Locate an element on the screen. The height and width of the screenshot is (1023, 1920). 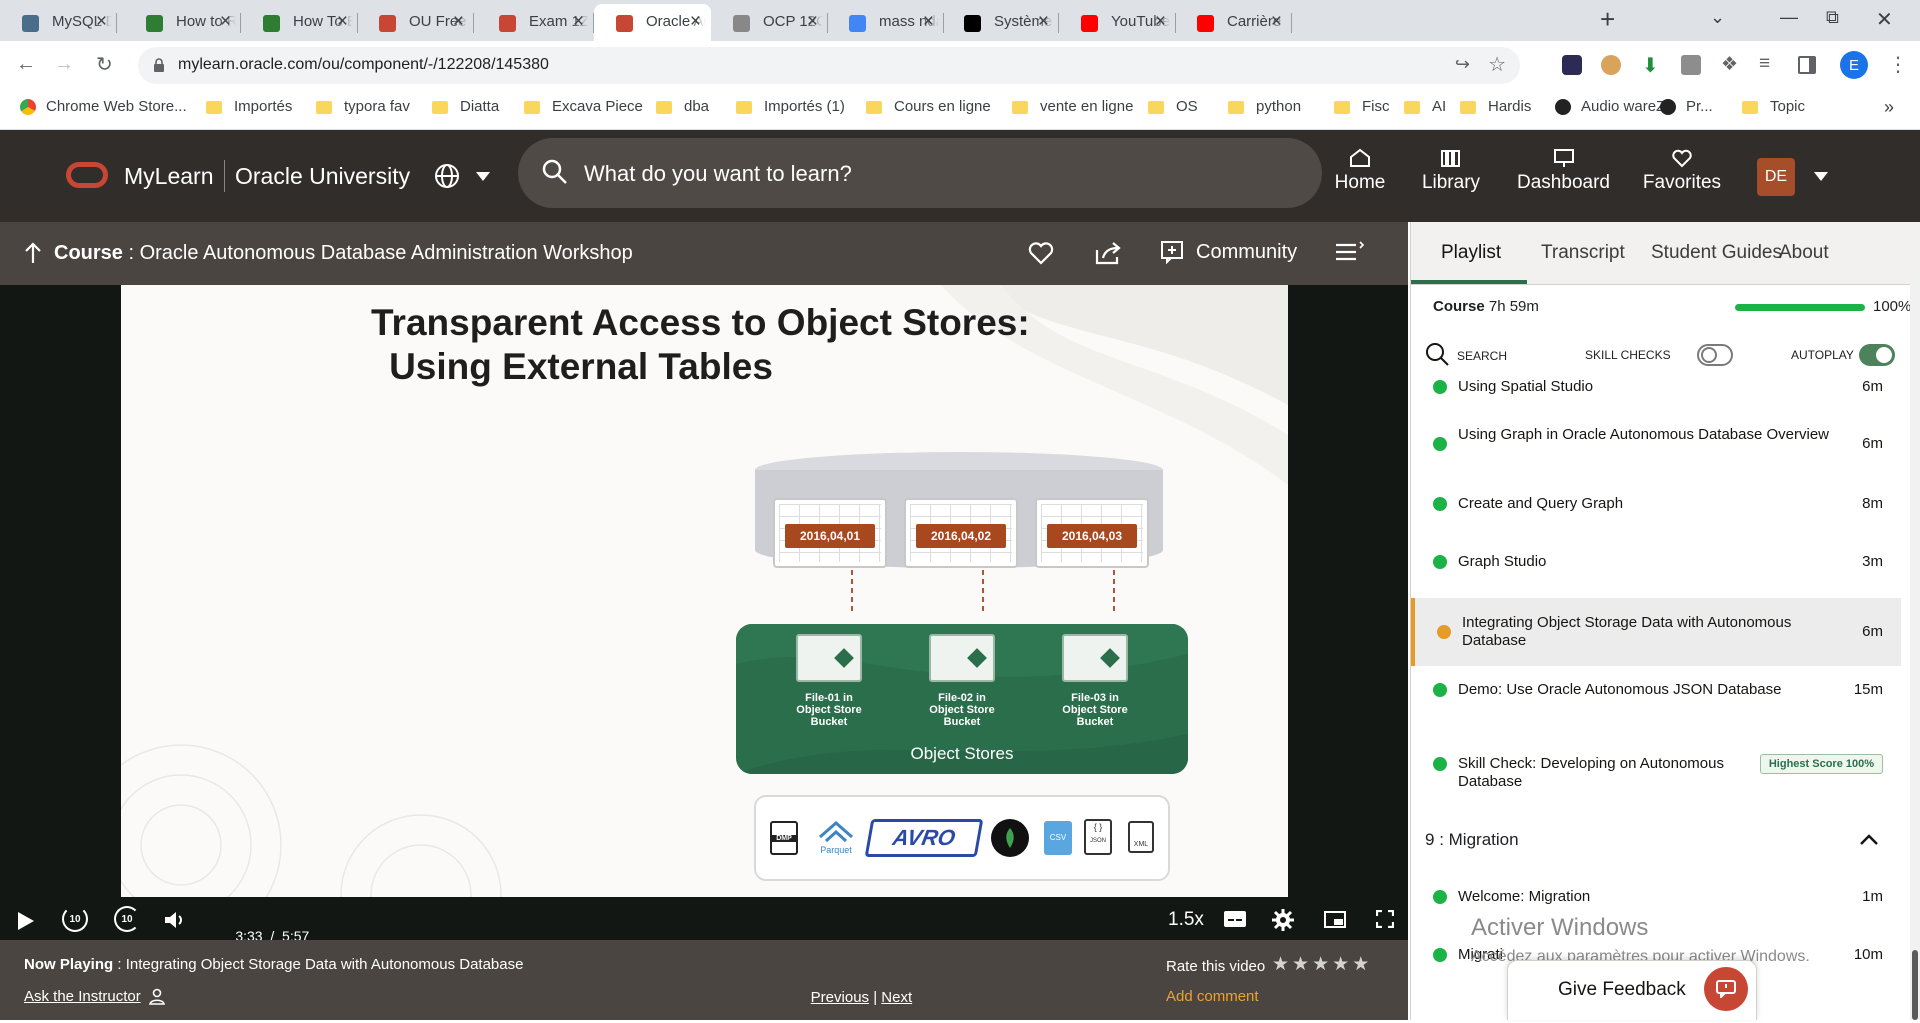
bookmark-item: Hardis is located at coordinates (1495, 106).